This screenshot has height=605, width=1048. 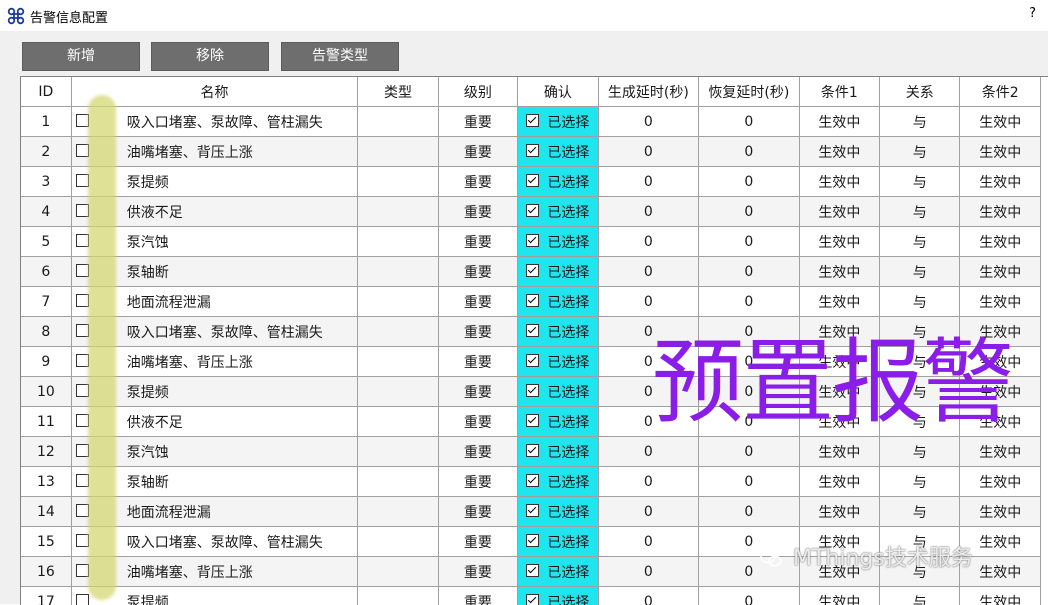 I want to click on cell-name: 泵汽蚀, so click(x=214, y=242).